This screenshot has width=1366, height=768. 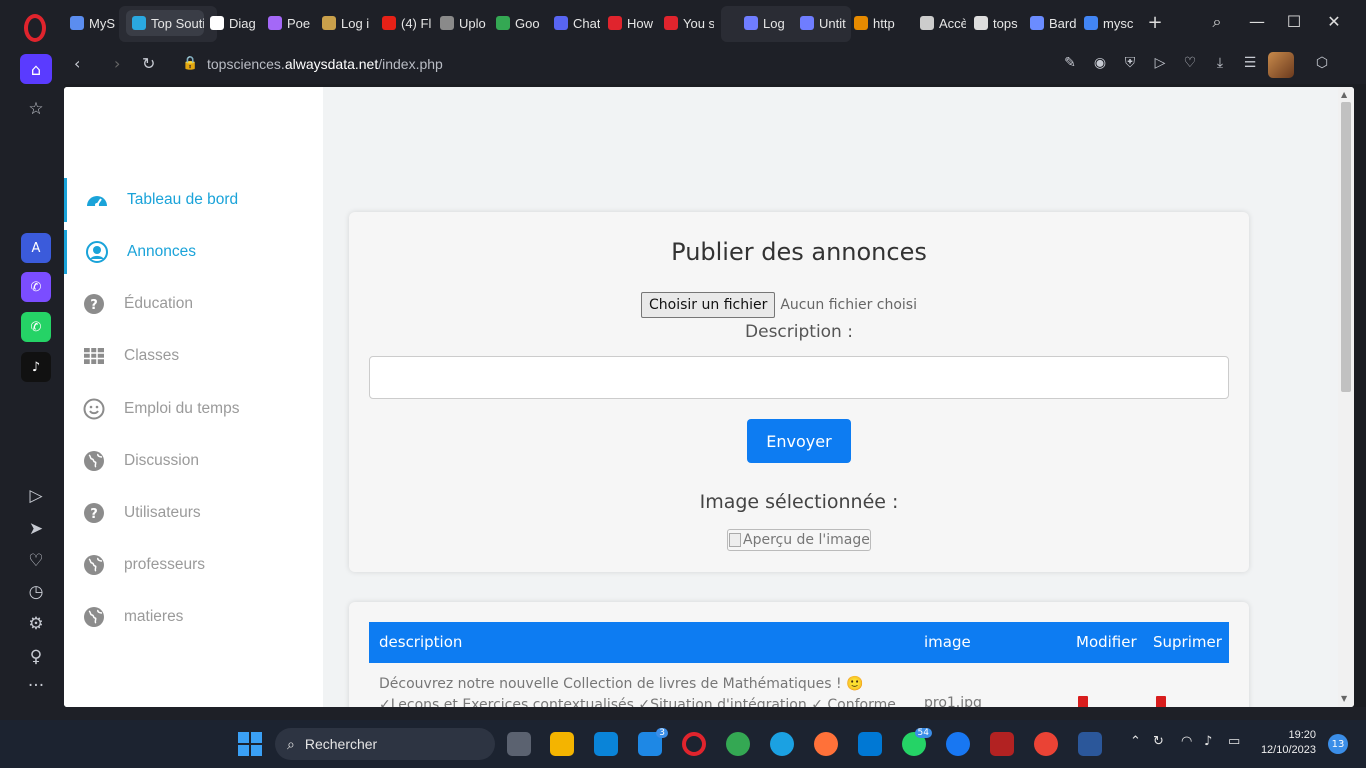 I want to click on search-tabs-icon: ⌕, so click(x=1217, y=22).